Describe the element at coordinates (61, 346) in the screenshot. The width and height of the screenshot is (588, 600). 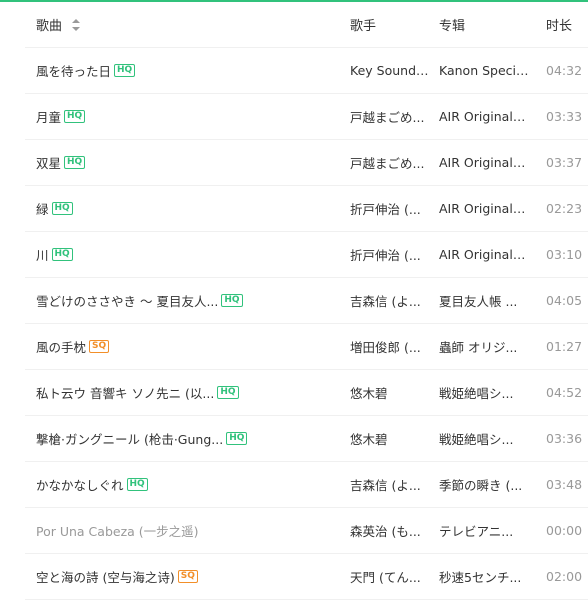
I see `song-title-link: 風の手枕` at that location.